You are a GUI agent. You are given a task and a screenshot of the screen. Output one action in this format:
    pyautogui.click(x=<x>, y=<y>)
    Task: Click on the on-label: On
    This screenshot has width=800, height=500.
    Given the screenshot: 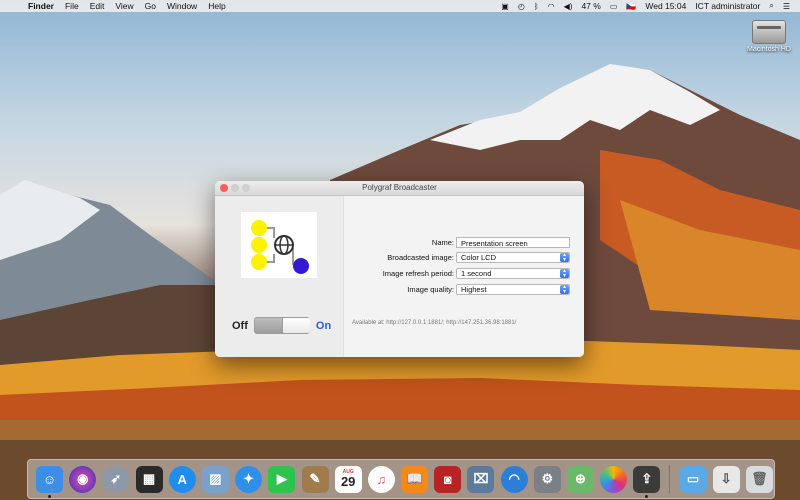 What is the action you would take?
    pyautogui.click(x=323, y=325)
    